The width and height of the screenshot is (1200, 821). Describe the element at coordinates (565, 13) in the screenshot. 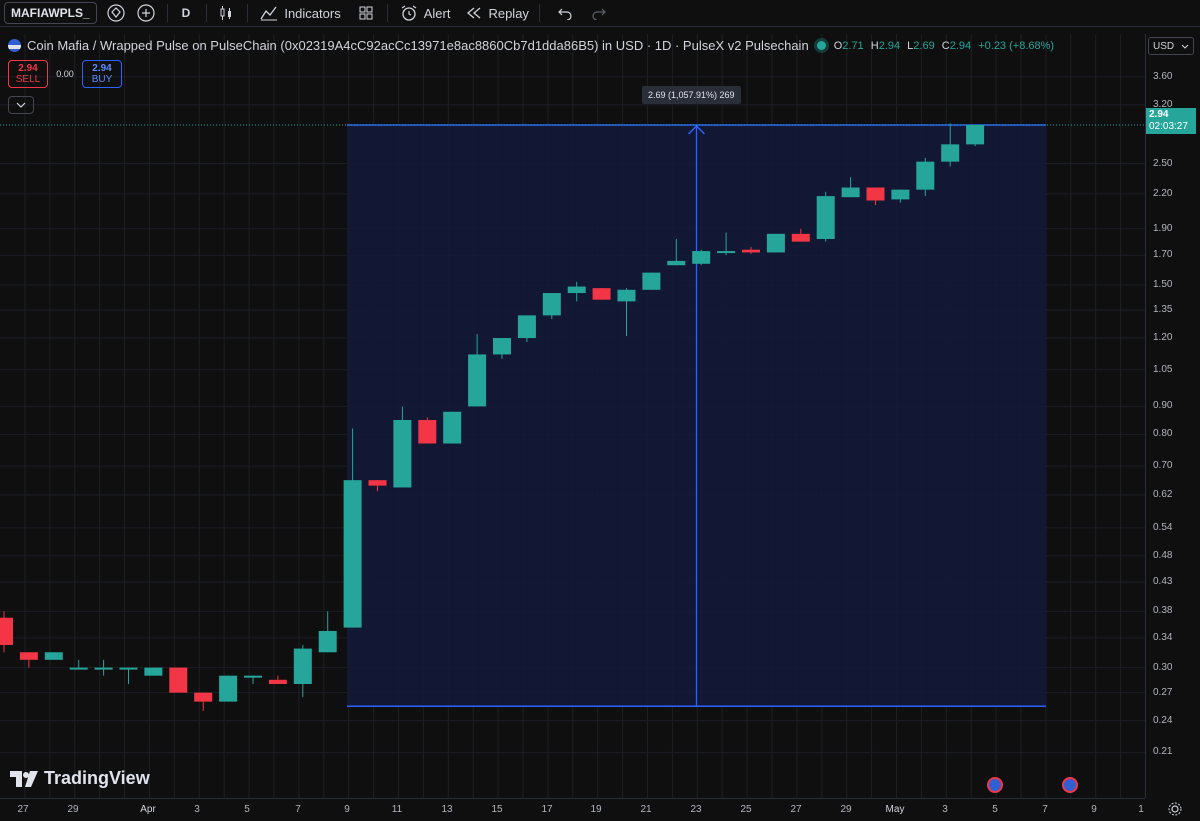

I see `undo-icon` at that location.